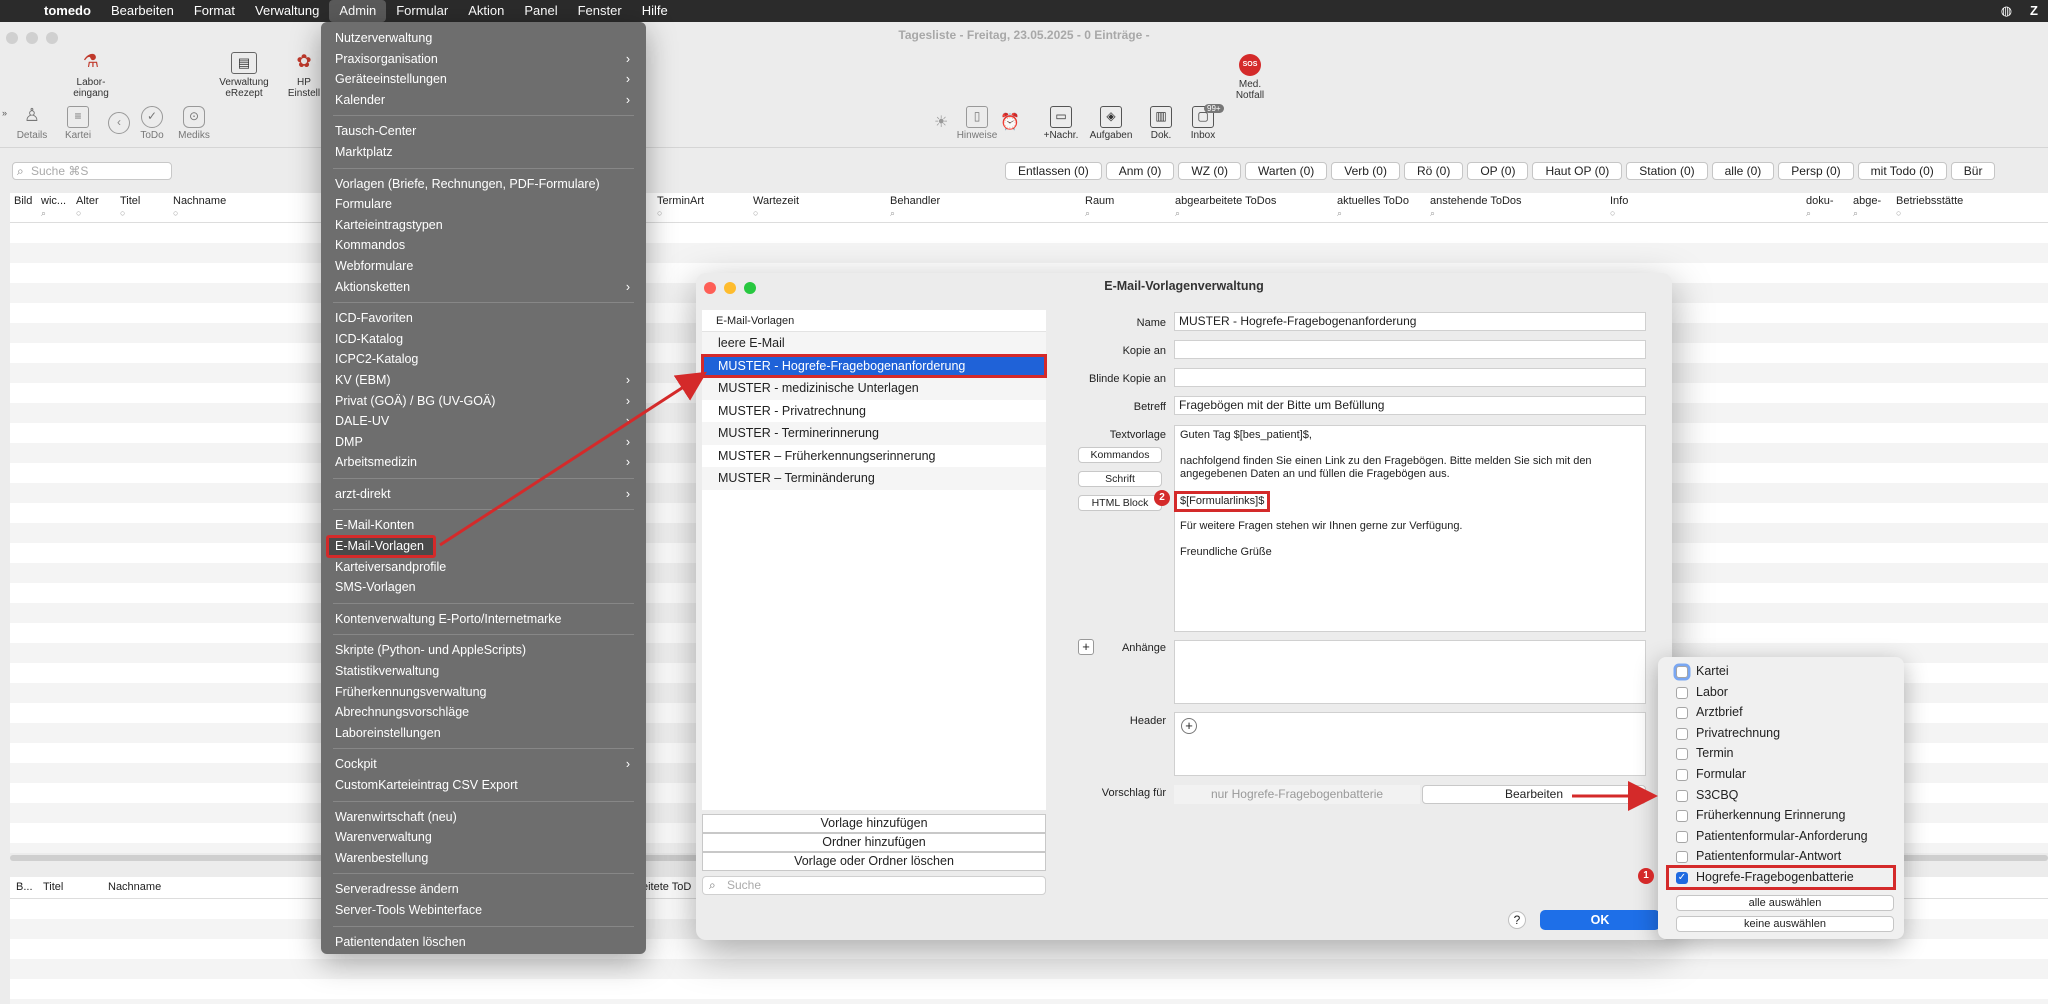 This screenshot has height=1004, width=2048. I want to click on admin-menu-item: Serveradresse ändern, so click(483, 889).